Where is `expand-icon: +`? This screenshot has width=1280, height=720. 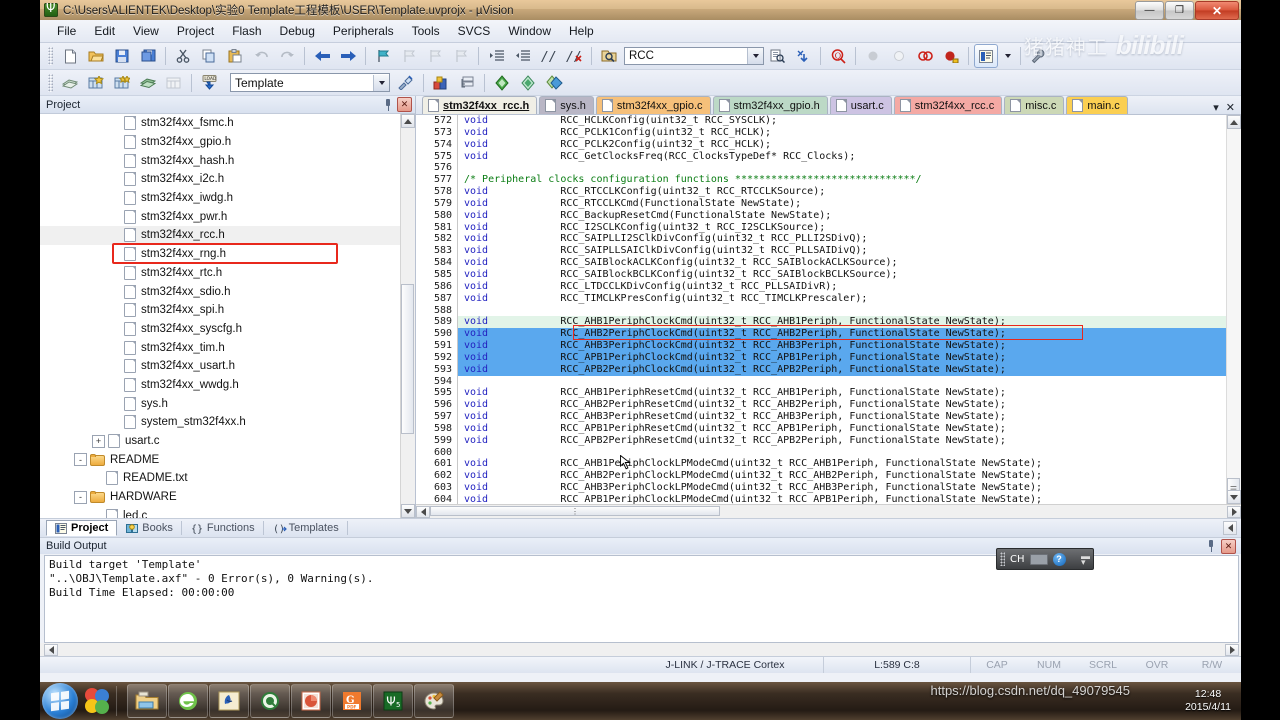
expand-icon: + is located at coordinates (98, 441).